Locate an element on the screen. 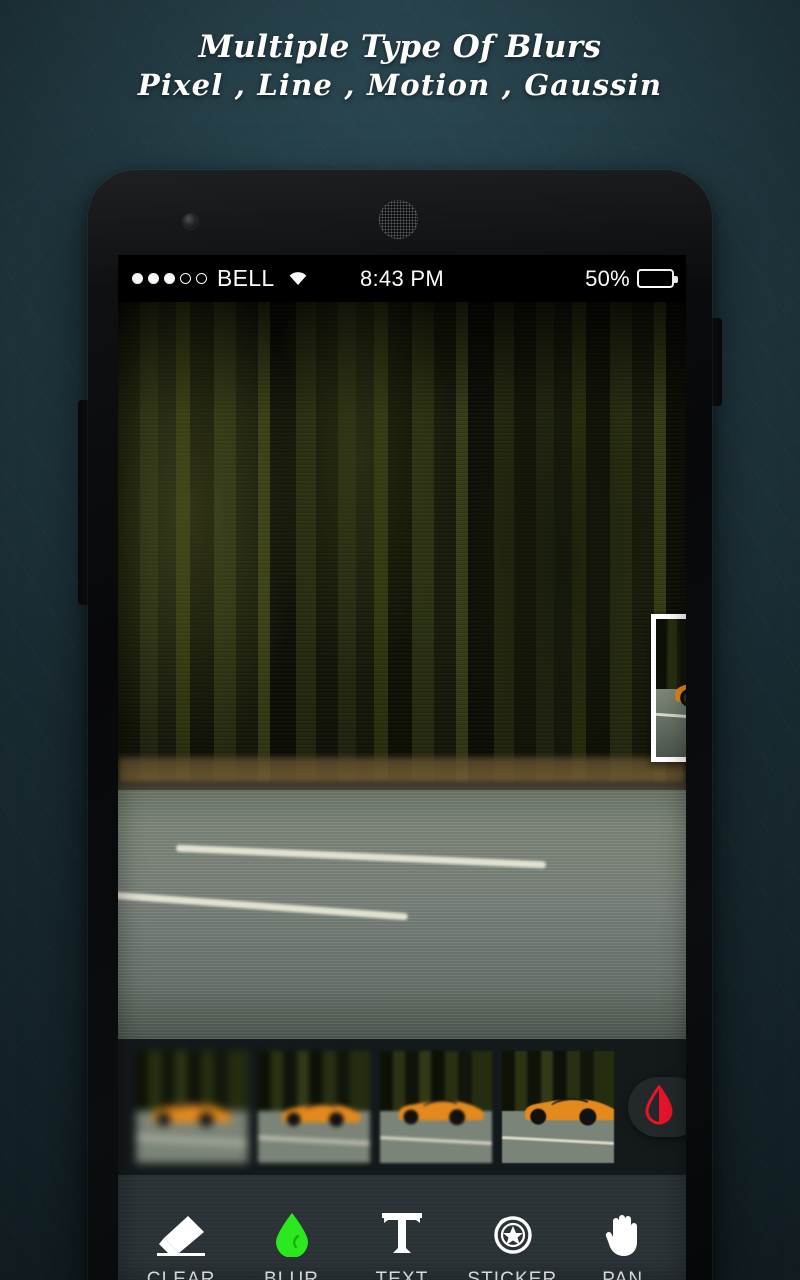  blur-intensity-button is located at coordinates (657, 1107).